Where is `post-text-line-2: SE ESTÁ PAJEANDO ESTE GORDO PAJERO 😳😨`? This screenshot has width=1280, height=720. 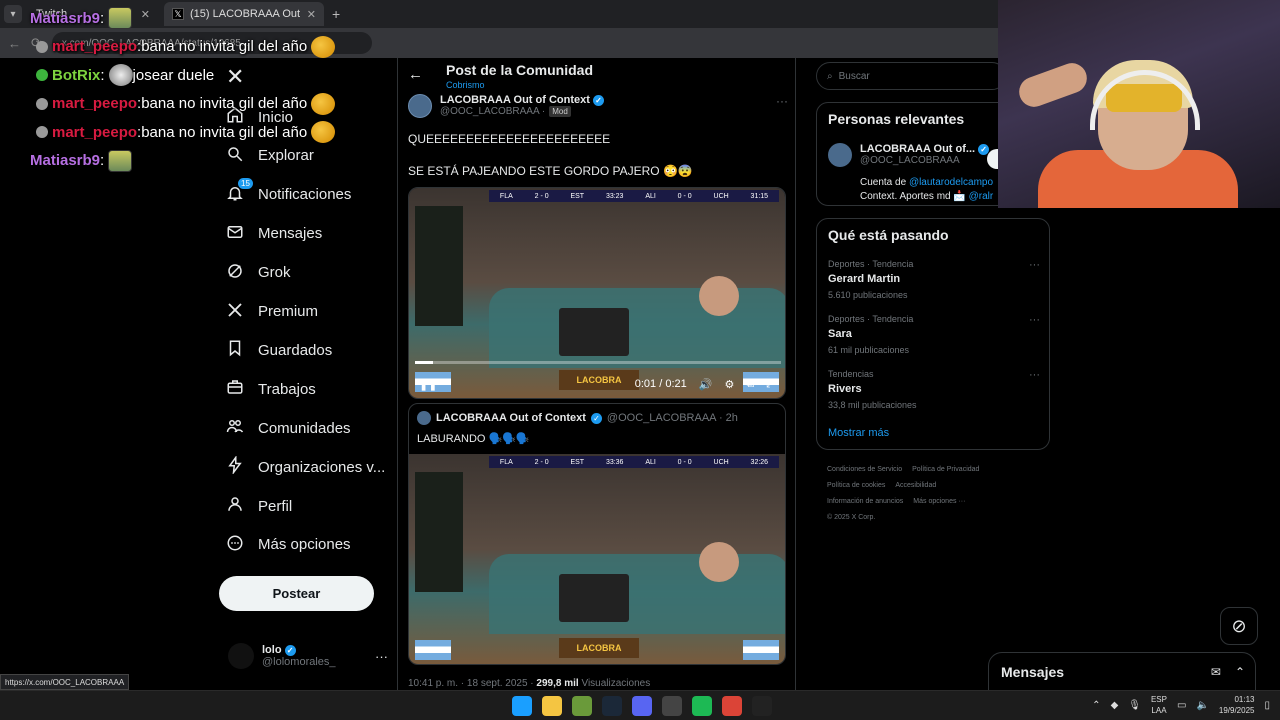 post-text-line-2: SE ESTÁ PAJEANDO ESTE GORDO PAJERO 😳😨 is located at coordinates (550, 171).